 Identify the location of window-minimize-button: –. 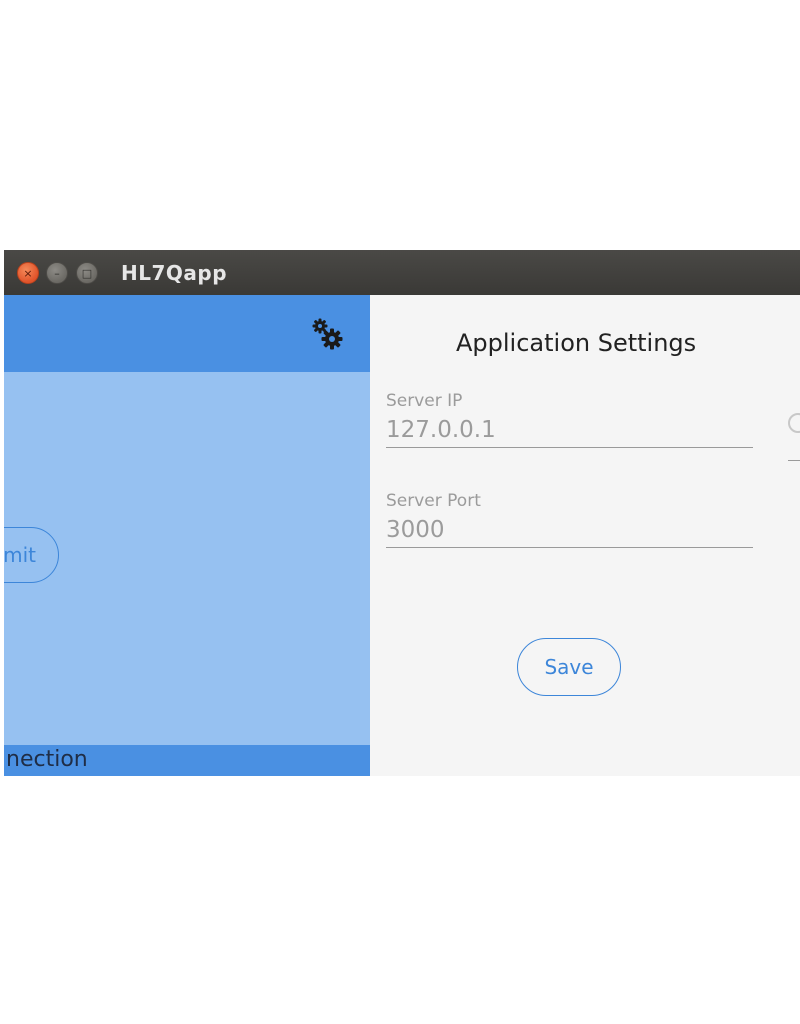
(57, 273).